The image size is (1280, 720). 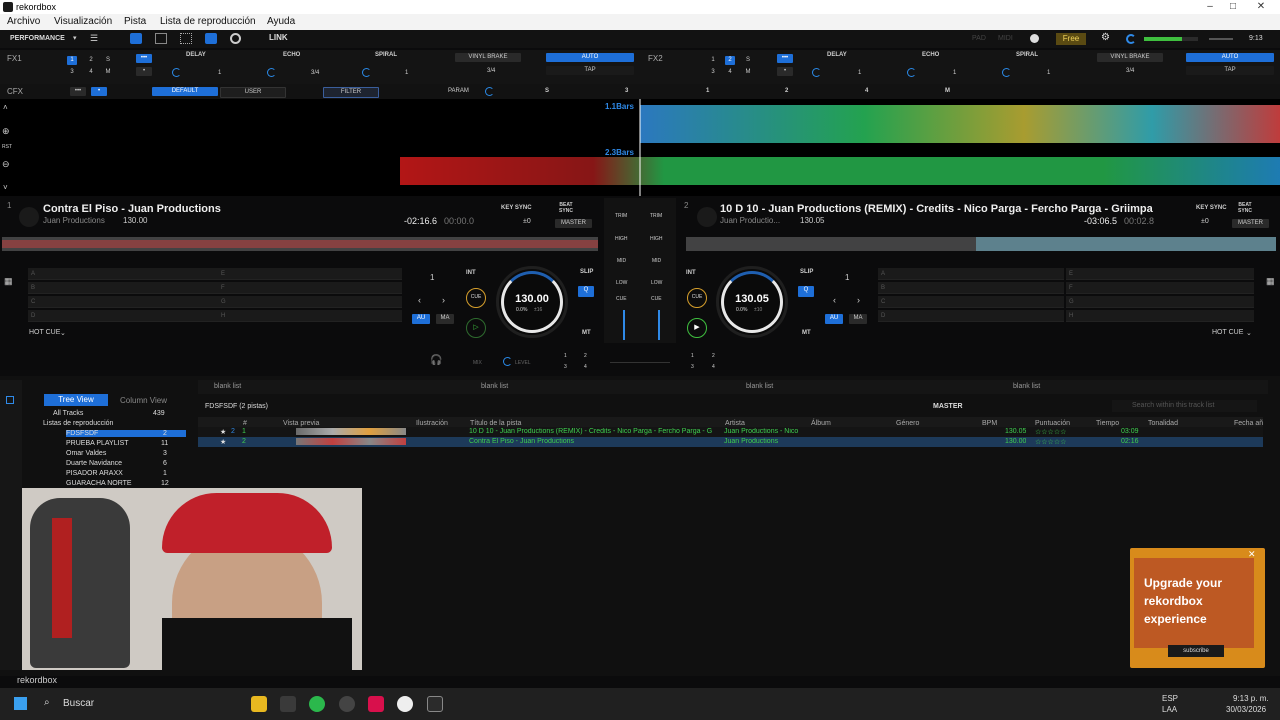 What do you see at coordinates (76, 400) in the screenshot?
I see `tree-view-tab: Tree View` at bounding box center [76, 400].